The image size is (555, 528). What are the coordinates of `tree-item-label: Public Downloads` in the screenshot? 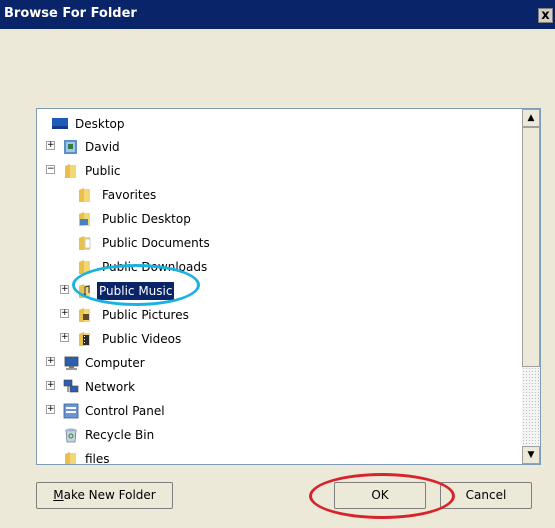 It's located at (155, 267).